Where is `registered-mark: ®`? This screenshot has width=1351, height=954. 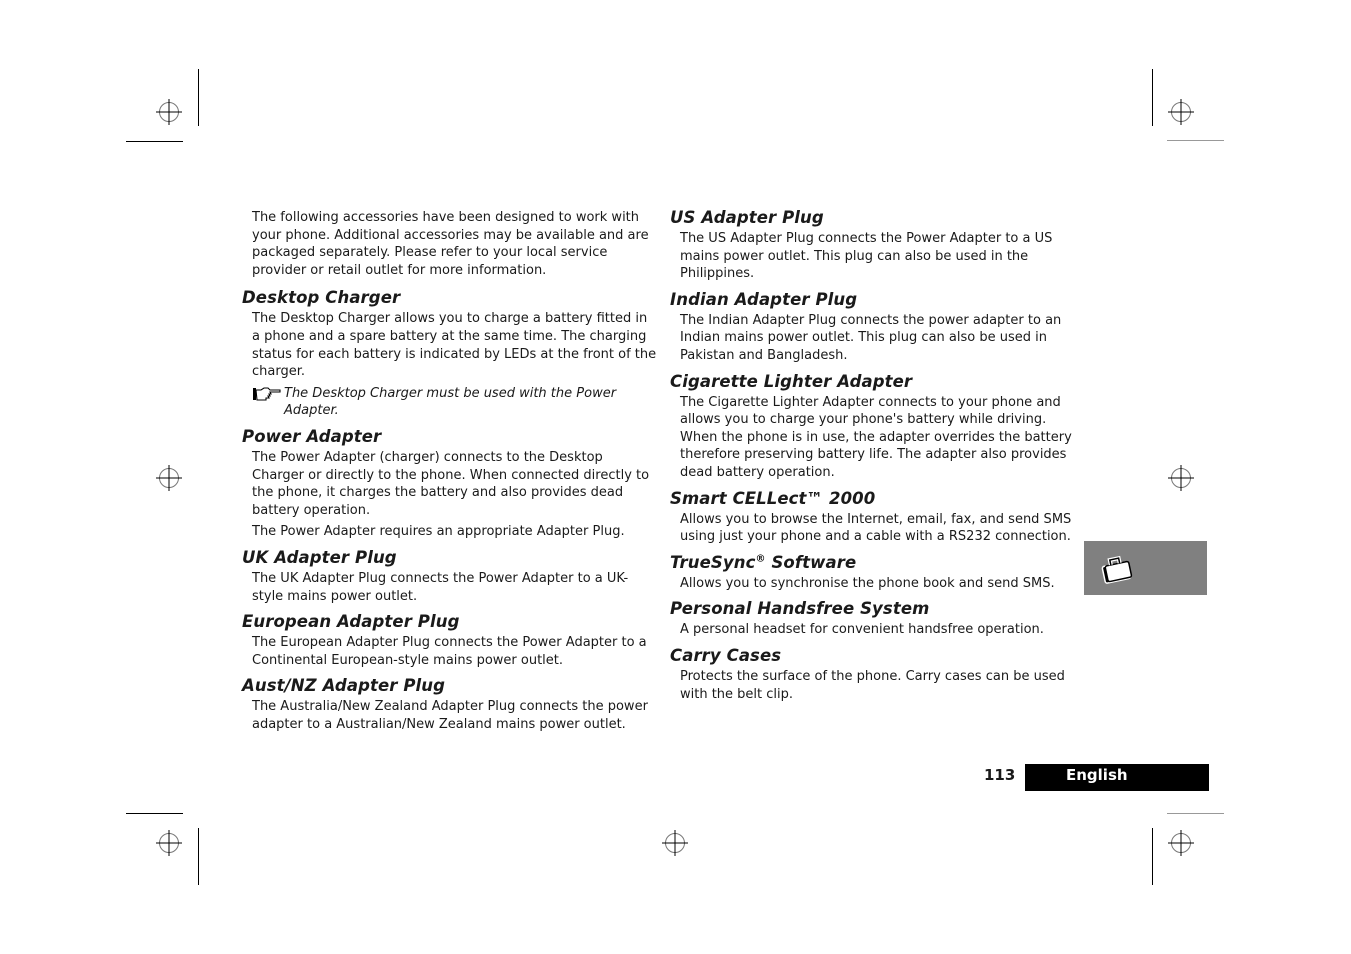
registered-mark: ® is located at coordinates (760, 559).